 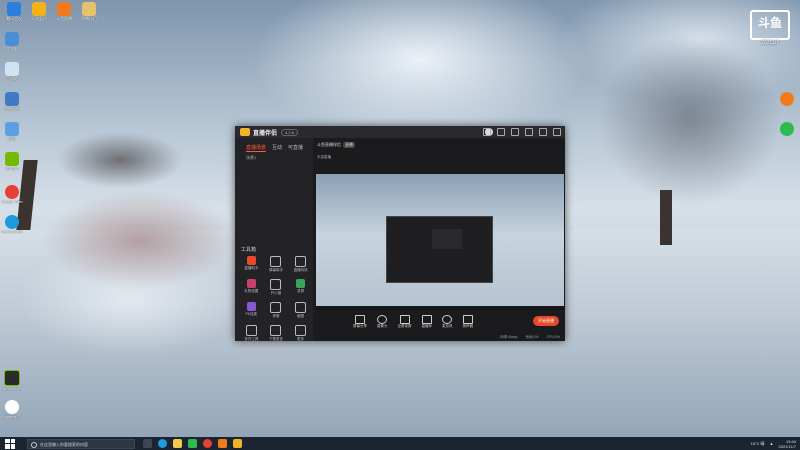 I want to click on desktop-icon-geforce: GeForce Experience, so click(x=12, y=380).